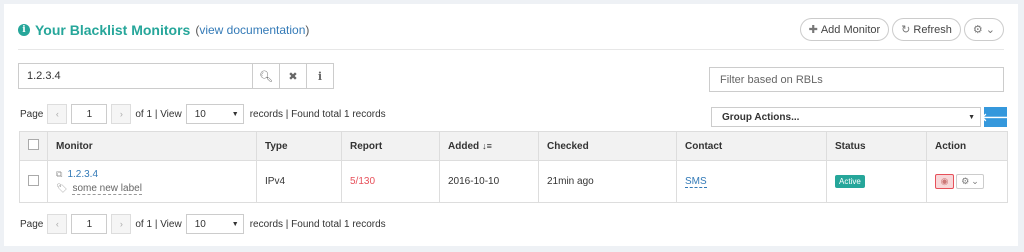 This screenshot has height=252, width=1024. Describe the element at coordinates (932, 29) in the screenshot. I see `refresh-label: Refresh` at that location.